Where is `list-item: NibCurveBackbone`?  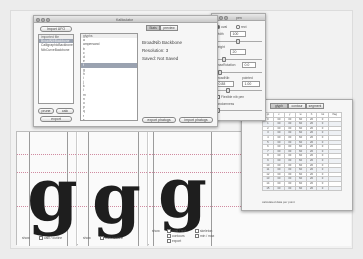
list-item: NibCurveBackbone is located at coordinates (56, 50).